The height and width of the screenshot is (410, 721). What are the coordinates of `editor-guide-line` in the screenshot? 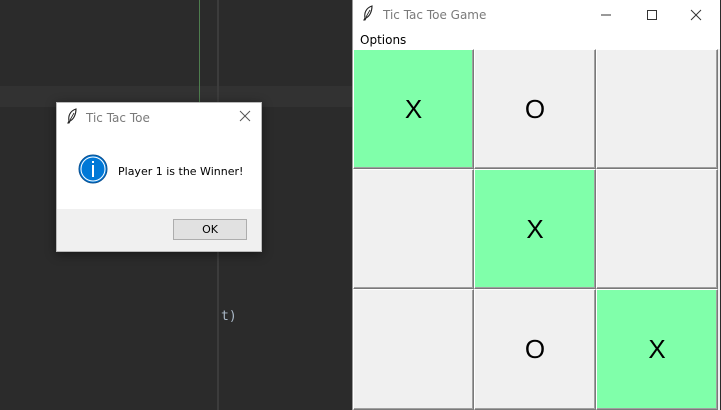 It's located at (199, 52).